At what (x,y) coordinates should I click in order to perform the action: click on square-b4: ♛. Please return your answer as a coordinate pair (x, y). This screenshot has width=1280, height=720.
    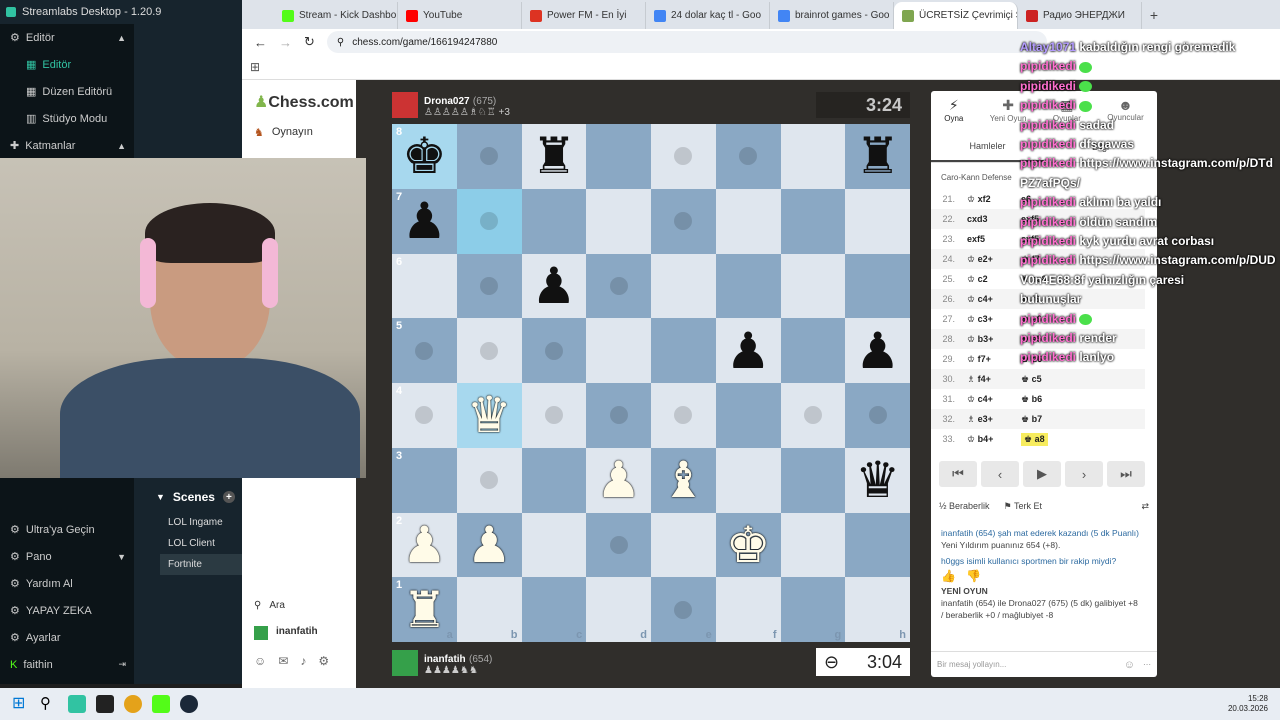
    Looking at the image, I should click on (489, 415).